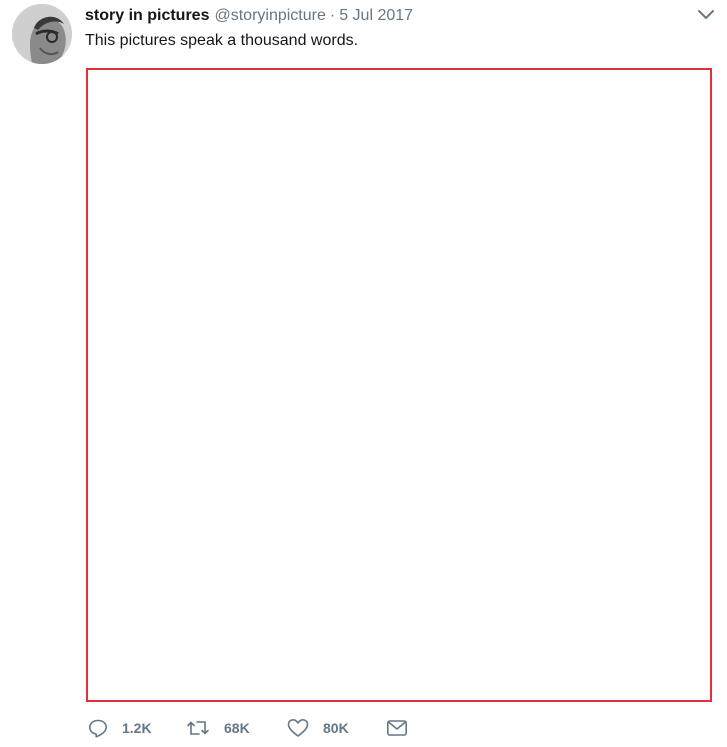 The image size is (727, 747). I want to click on tweet-text: This pictures speak a thousand words., so click(222, 40).